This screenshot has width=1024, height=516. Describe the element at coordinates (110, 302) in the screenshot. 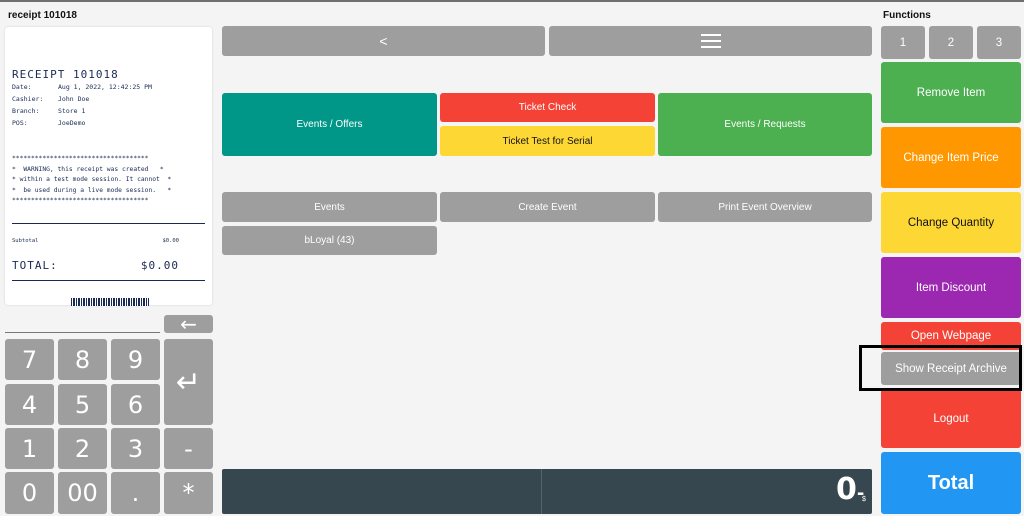

I see `receipt-barcode` at that location.